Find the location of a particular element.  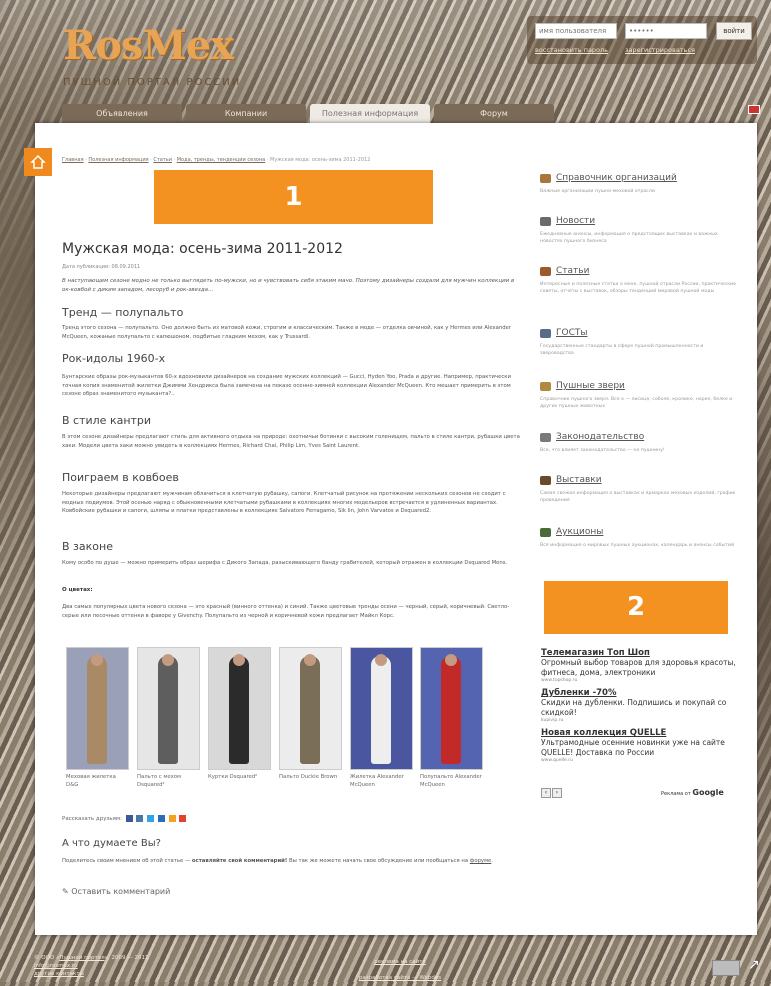

username-input is located at coordinates (576, 31).